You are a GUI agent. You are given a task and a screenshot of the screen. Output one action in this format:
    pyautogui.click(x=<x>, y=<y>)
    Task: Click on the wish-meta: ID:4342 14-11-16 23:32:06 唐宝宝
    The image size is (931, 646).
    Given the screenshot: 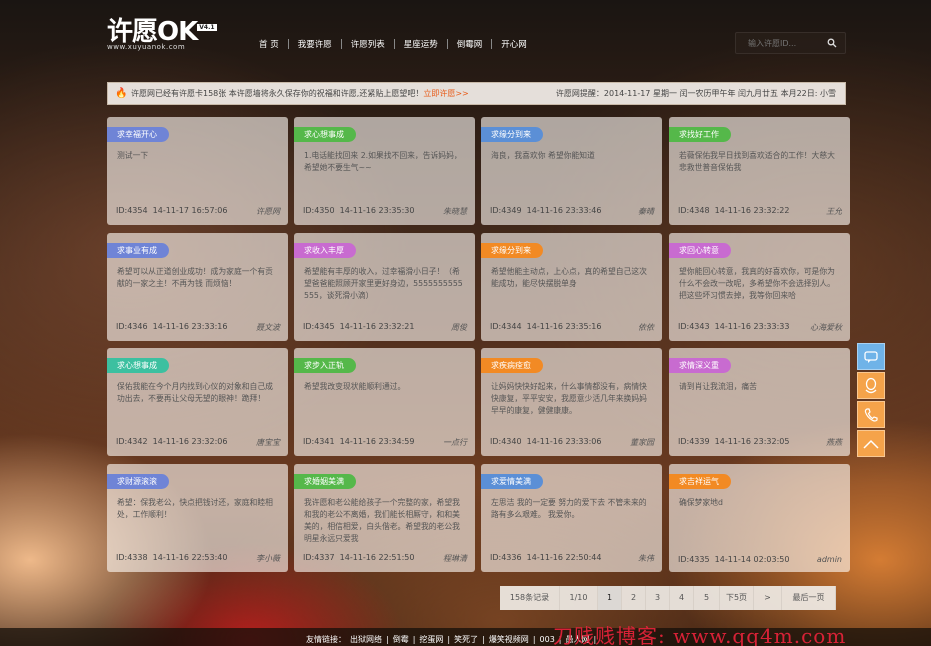 What is the action you would take?
    pyautogui.click(x=198, y=442)
    